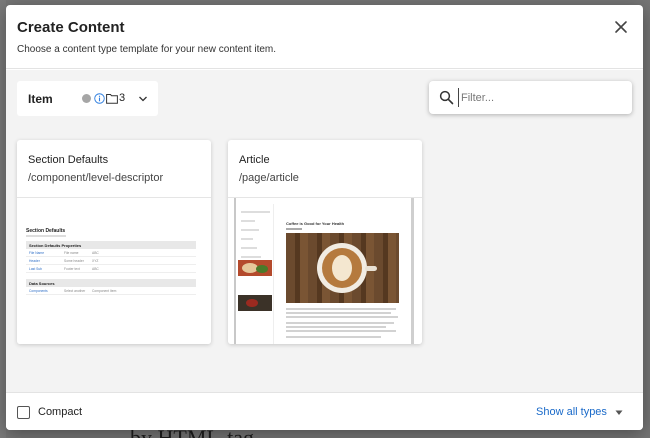 The height and width of the screenshot is (438, 650). I want to click on caret-down-icon, so click(619, 413).